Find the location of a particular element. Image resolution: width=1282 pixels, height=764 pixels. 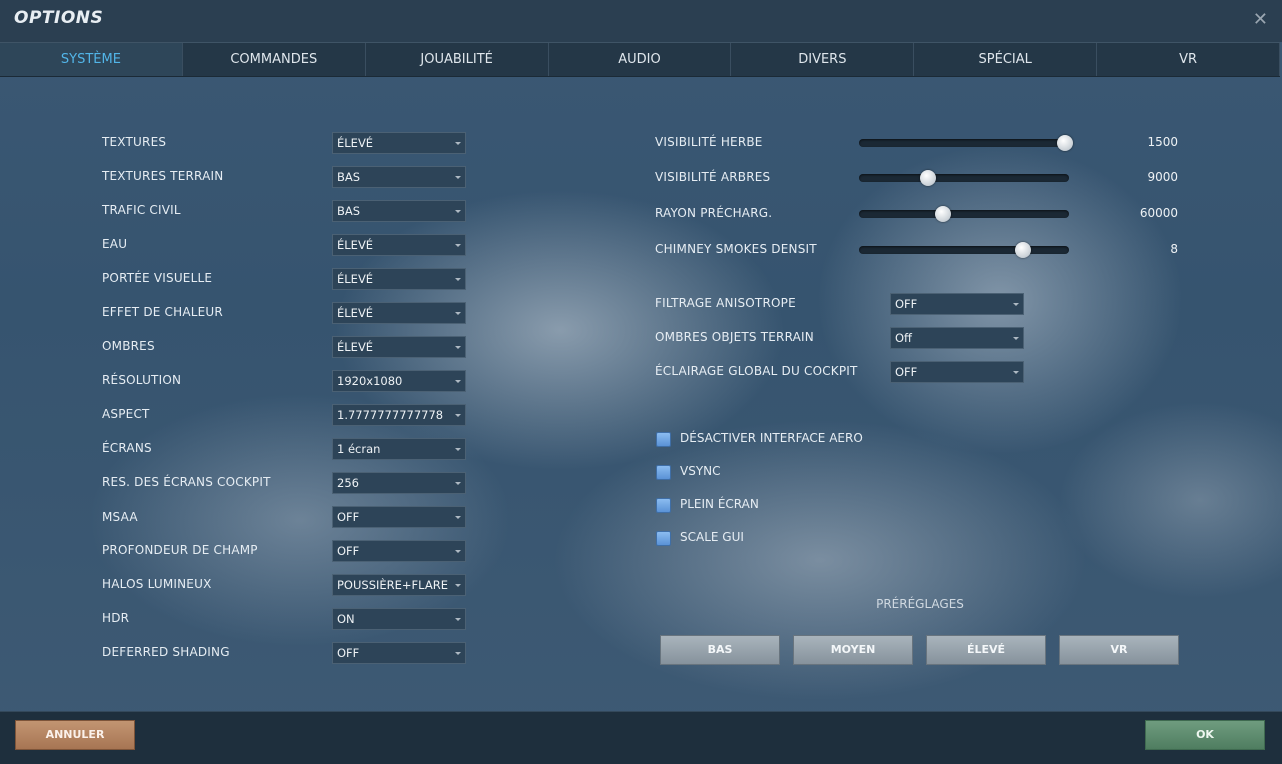

setting-label: HALOS LUMINEUX is located at coordinates (157, 584).